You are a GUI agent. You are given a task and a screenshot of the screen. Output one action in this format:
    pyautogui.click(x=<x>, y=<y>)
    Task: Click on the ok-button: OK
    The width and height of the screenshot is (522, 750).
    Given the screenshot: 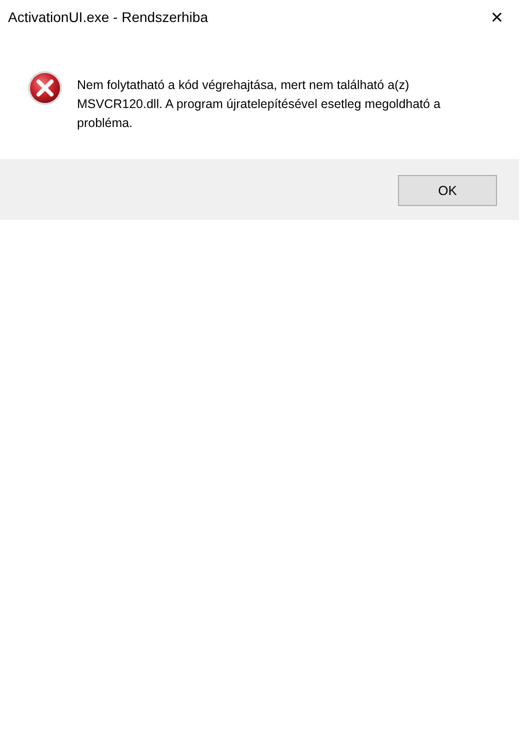 What is the action you would take?
    pyautogui.click(x=447, y=190)
    